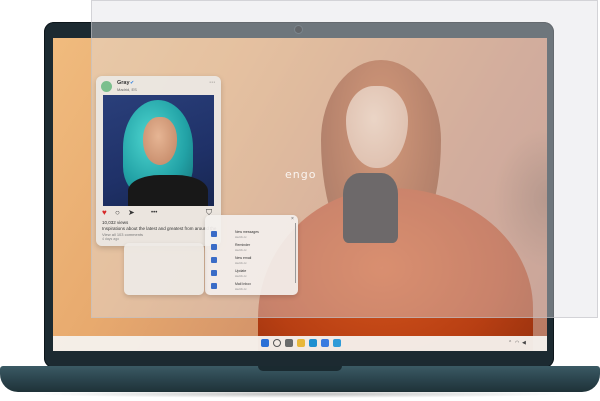 The width and height of the screenshot is (600, 401). I want to click on volume-icon: ◀, so click(524, 343).